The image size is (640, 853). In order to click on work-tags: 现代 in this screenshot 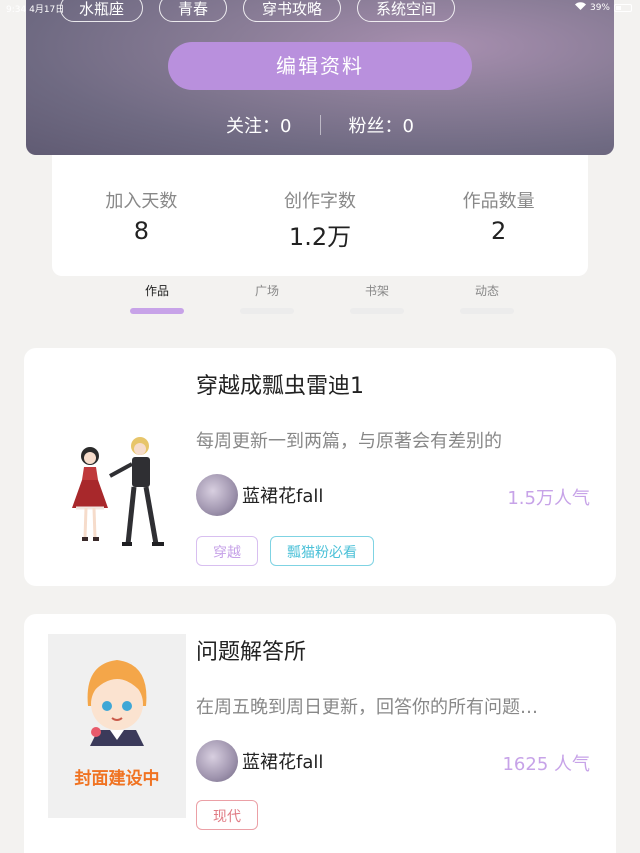, I will do `click(227, 815)`.